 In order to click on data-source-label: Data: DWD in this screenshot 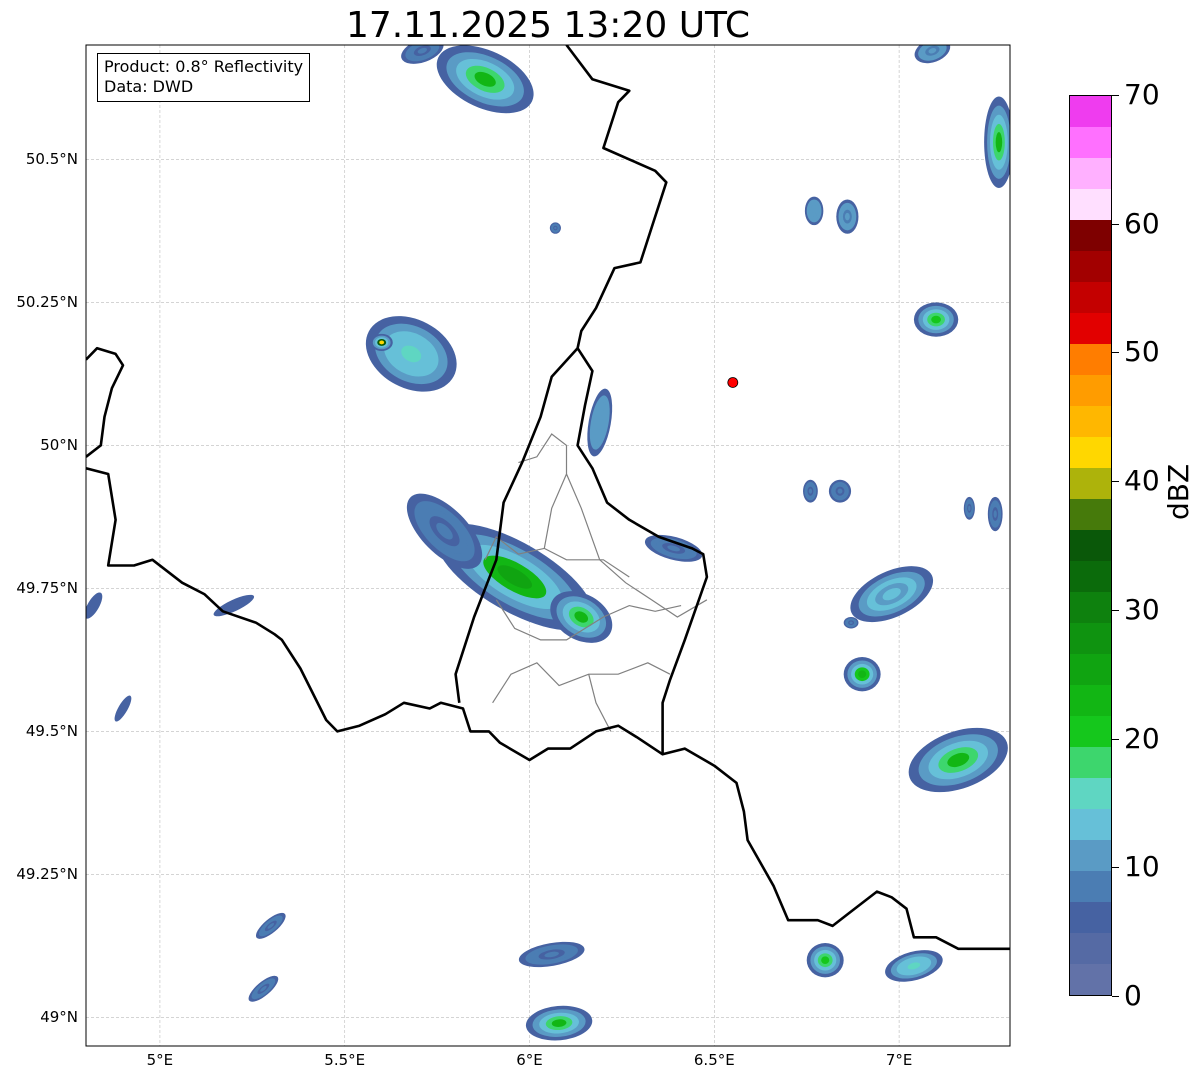, I will do `click(149, 86)`.